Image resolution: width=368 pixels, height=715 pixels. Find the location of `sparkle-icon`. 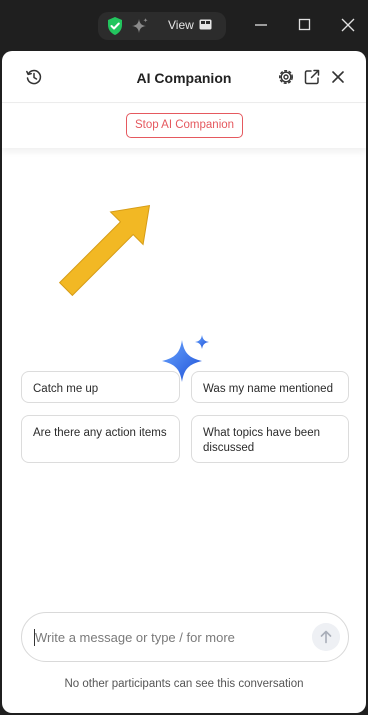

sparkle-icon is located at coordinates (140, 26).